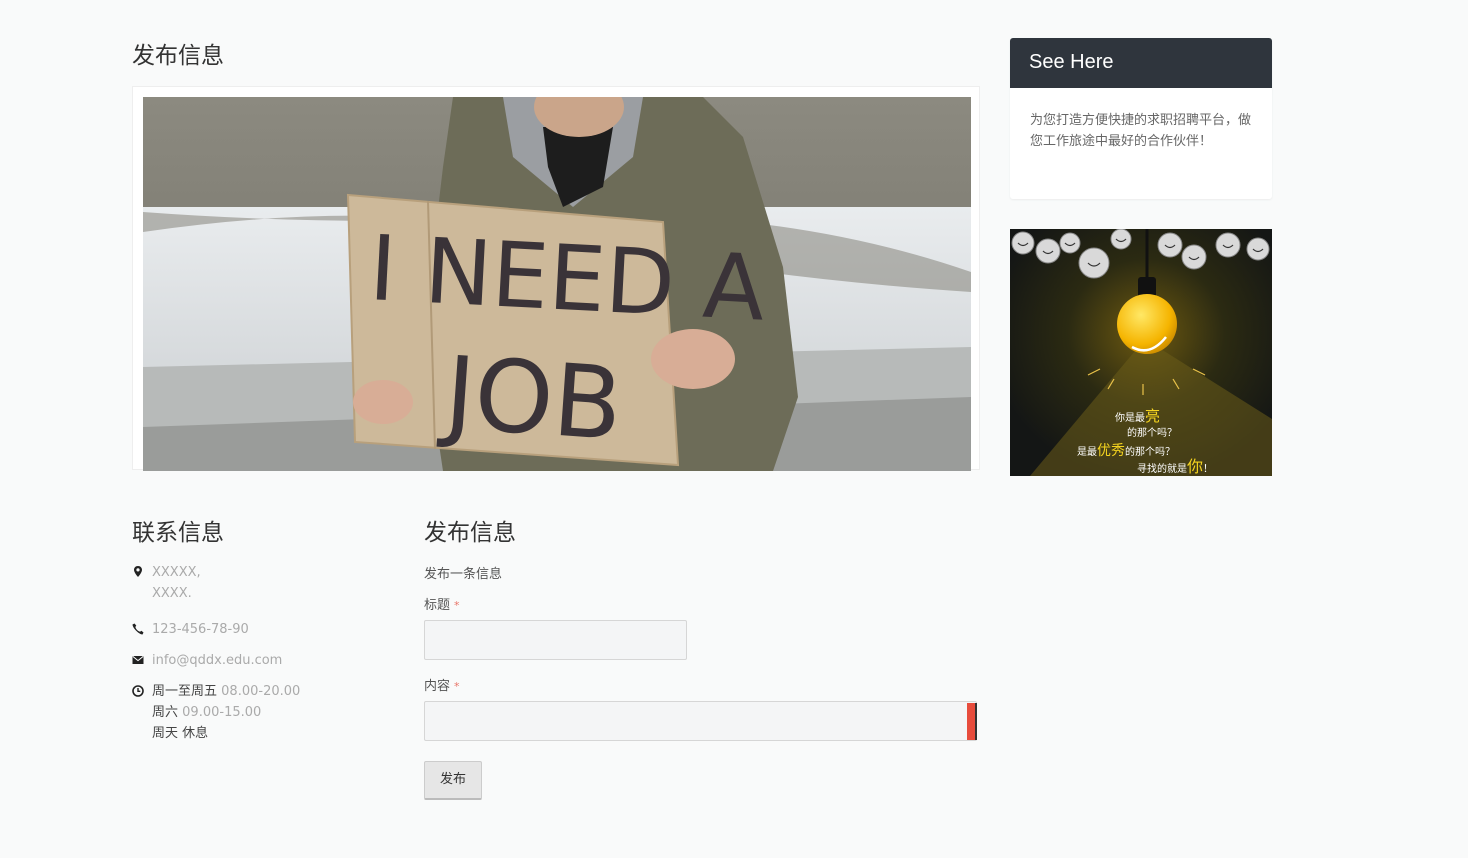  Describe the element at coordinates (555, 640) in the screenshot. I see `title-input` at that location.